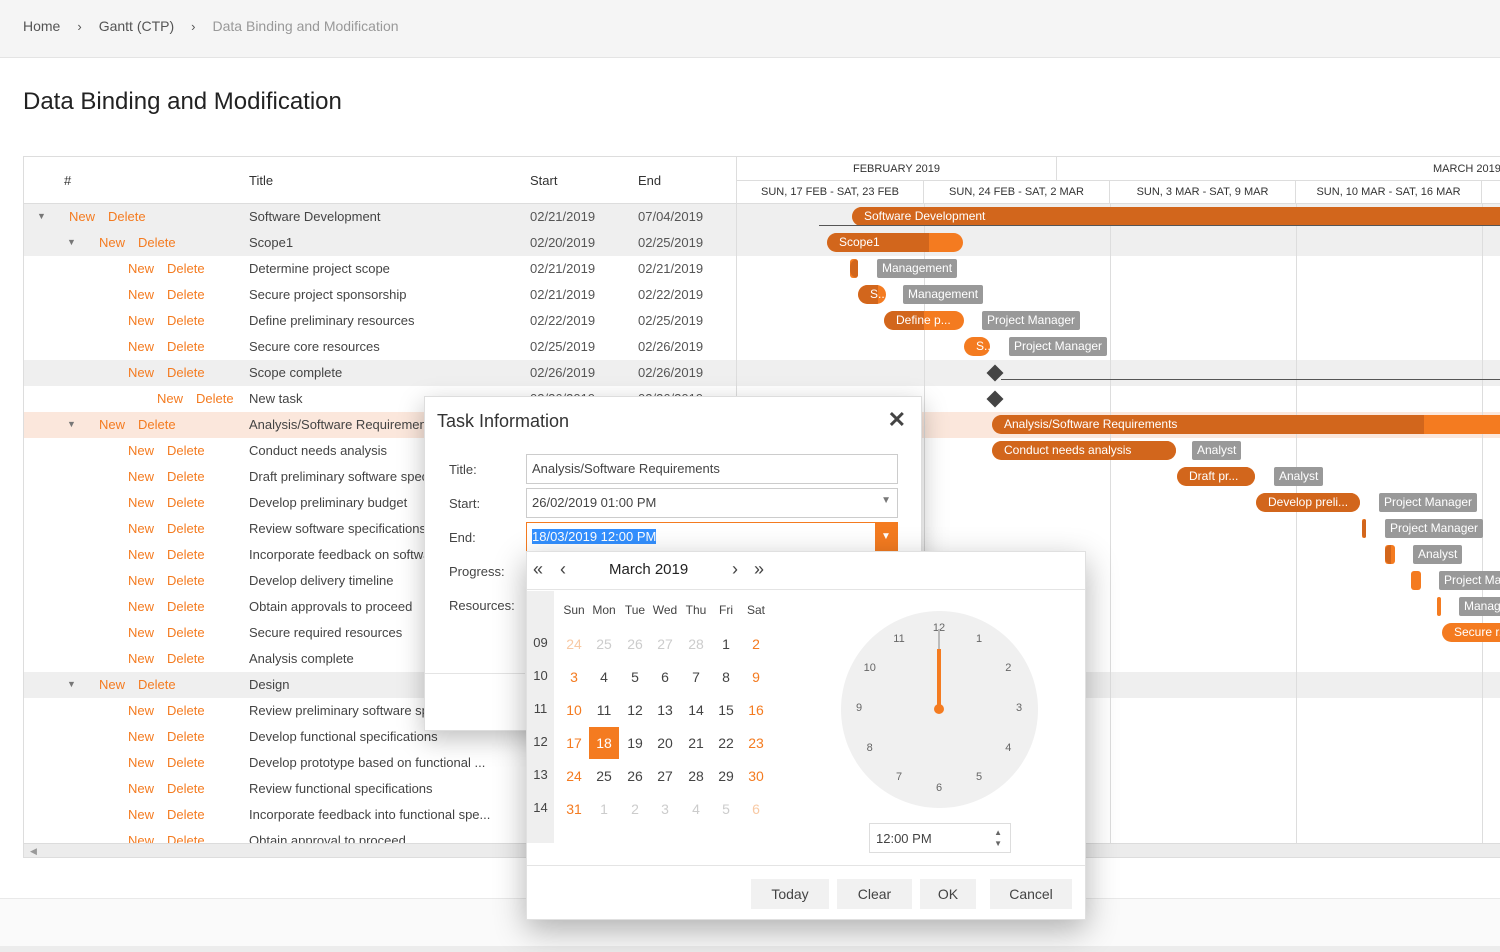 This screenshot has width=1500, height=952. Describe the element at coordinates (859, 708) in the screenshot. I see `clock-number: 9` at that location.